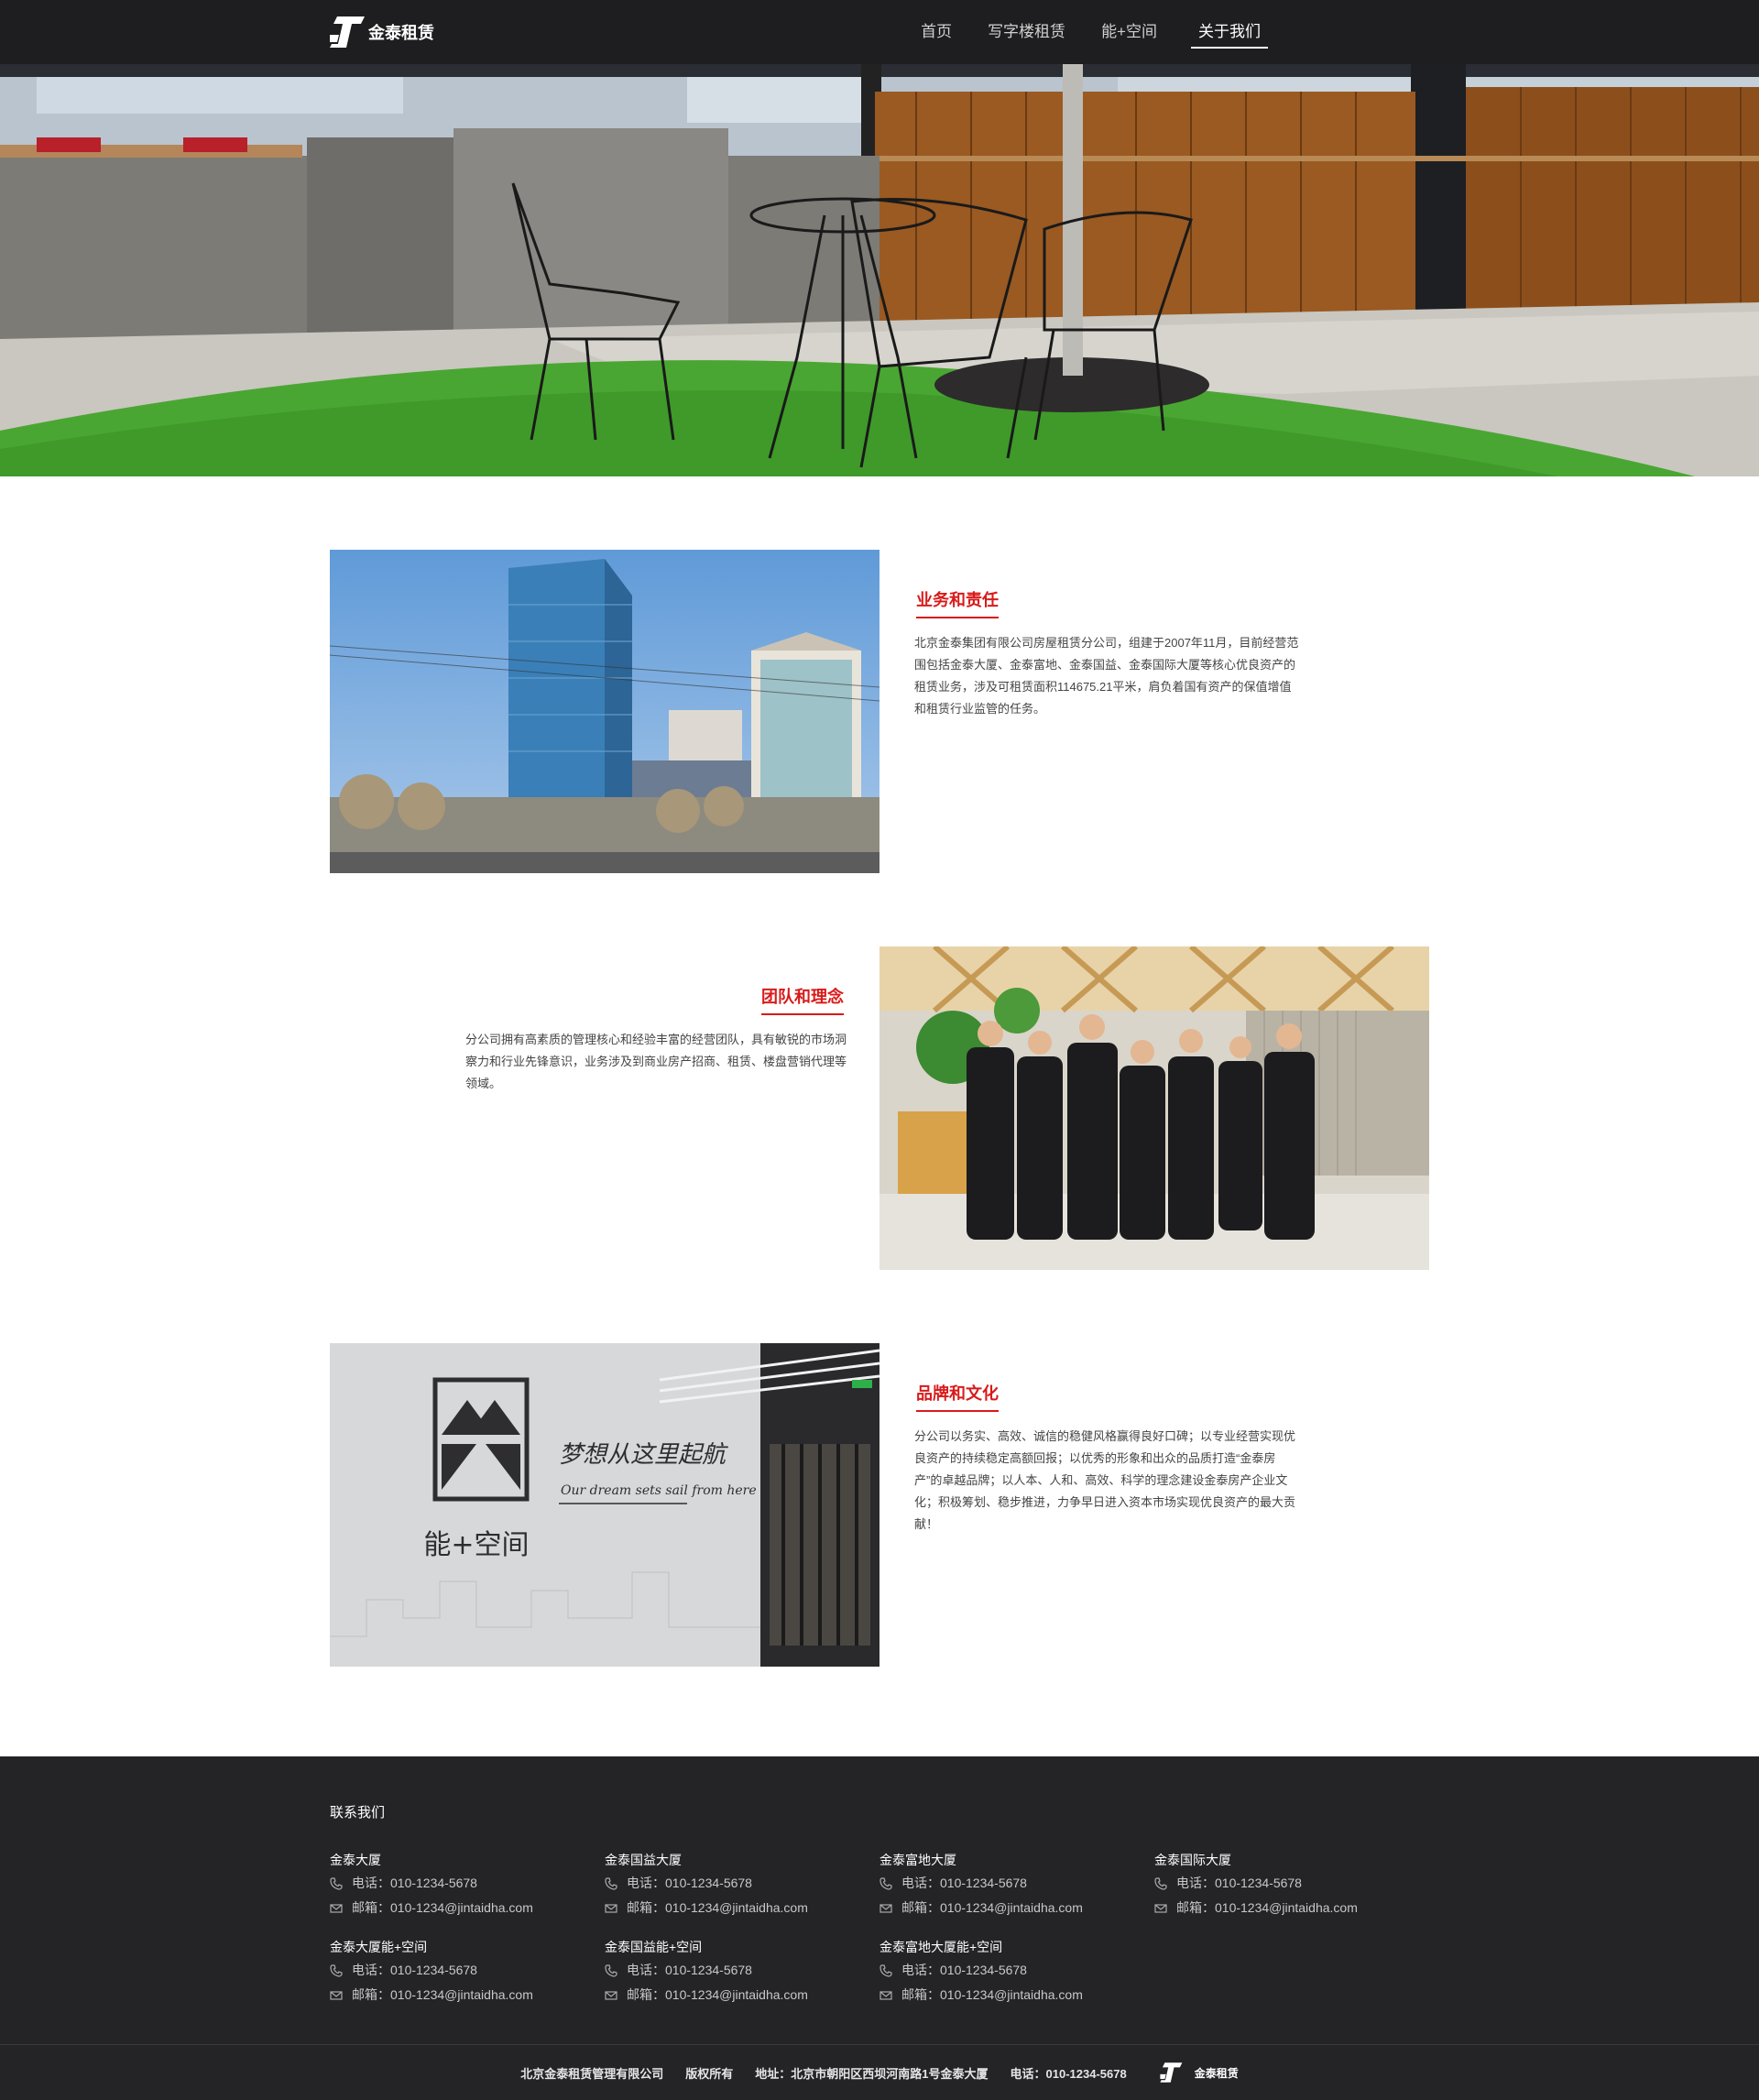 Image resolution: width=1759 pixels, height=2100 pixels. I want to click on nav-home: 首页, so click(936, 32).